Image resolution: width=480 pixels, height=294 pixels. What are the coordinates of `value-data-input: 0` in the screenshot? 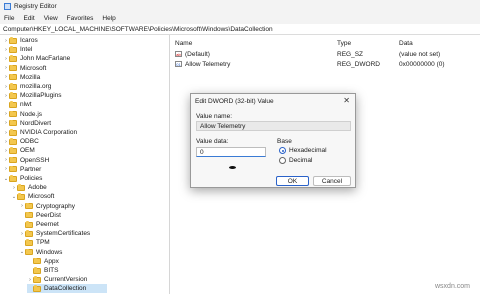 It's located at (231, 152).